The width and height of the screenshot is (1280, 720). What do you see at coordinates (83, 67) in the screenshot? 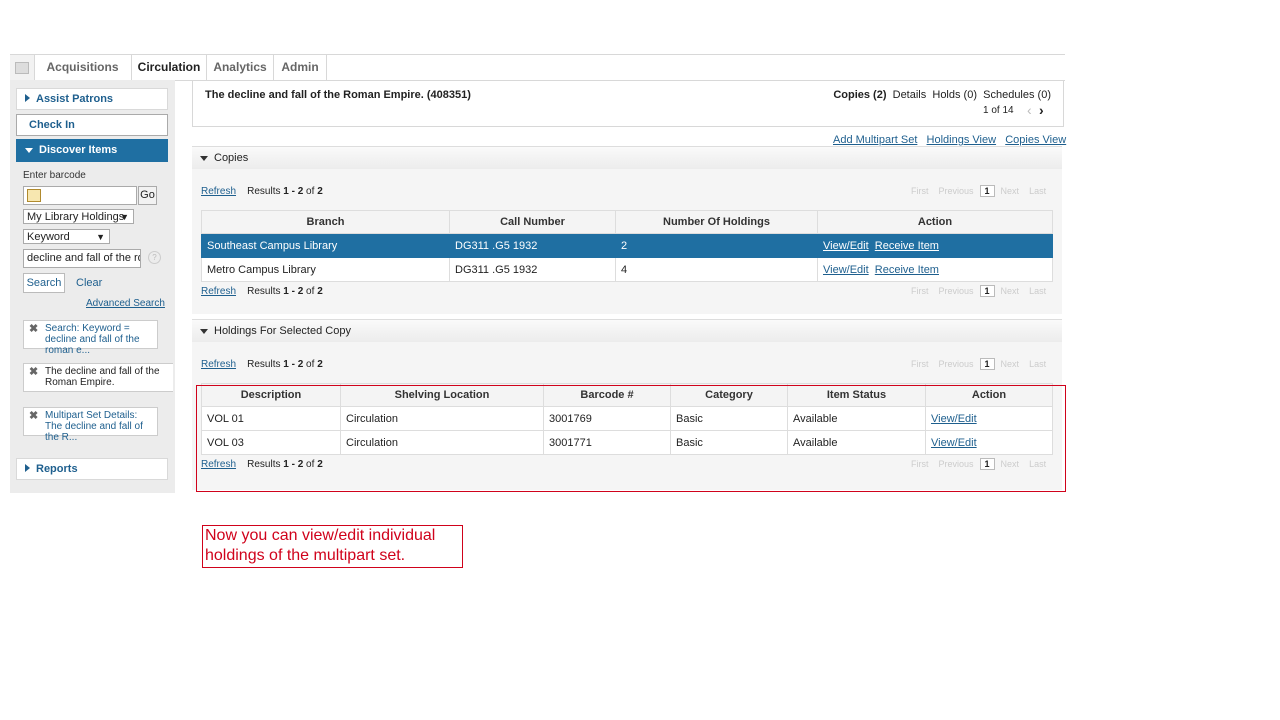
I see `tab-acquisitions: Acquisitions` at bounding box center [83, 67].